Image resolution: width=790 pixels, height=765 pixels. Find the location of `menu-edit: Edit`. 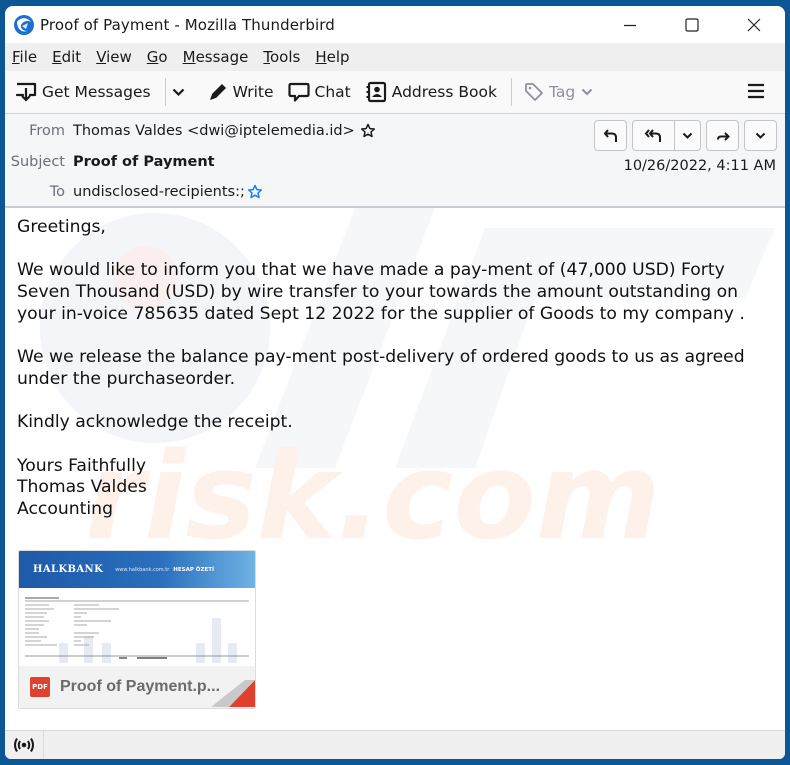

menu-edit: Edit is located at coordinates (66, 57).